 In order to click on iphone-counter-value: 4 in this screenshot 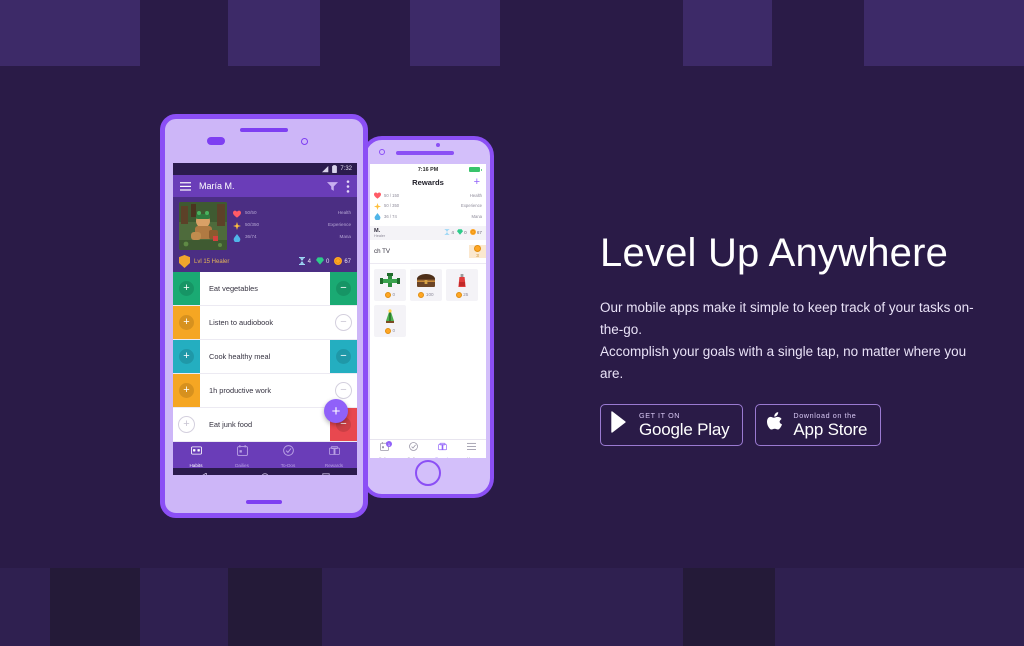, I will do `click(452, 232)`.